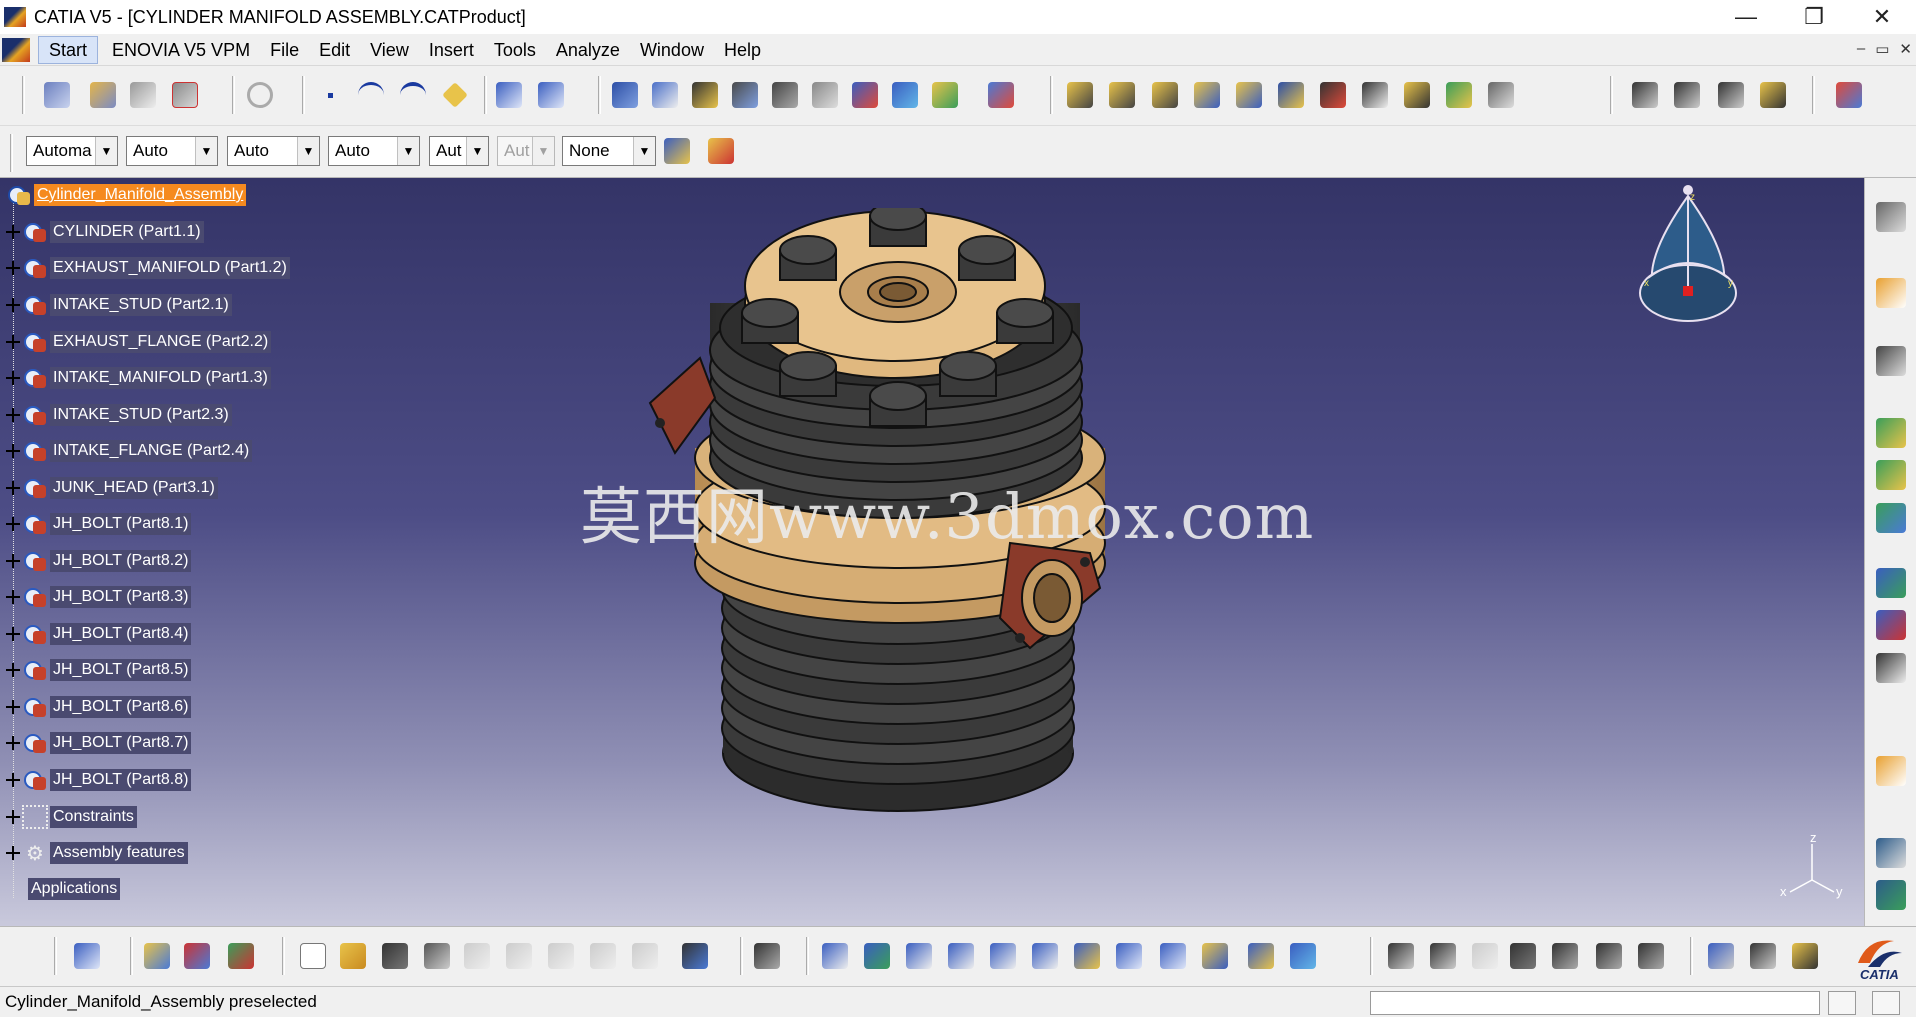 The image size is (1916, 1017). Describe the element at coordinates (1882, 49) in the screenshot. I see `doc-restore-button: ▭` at that location.